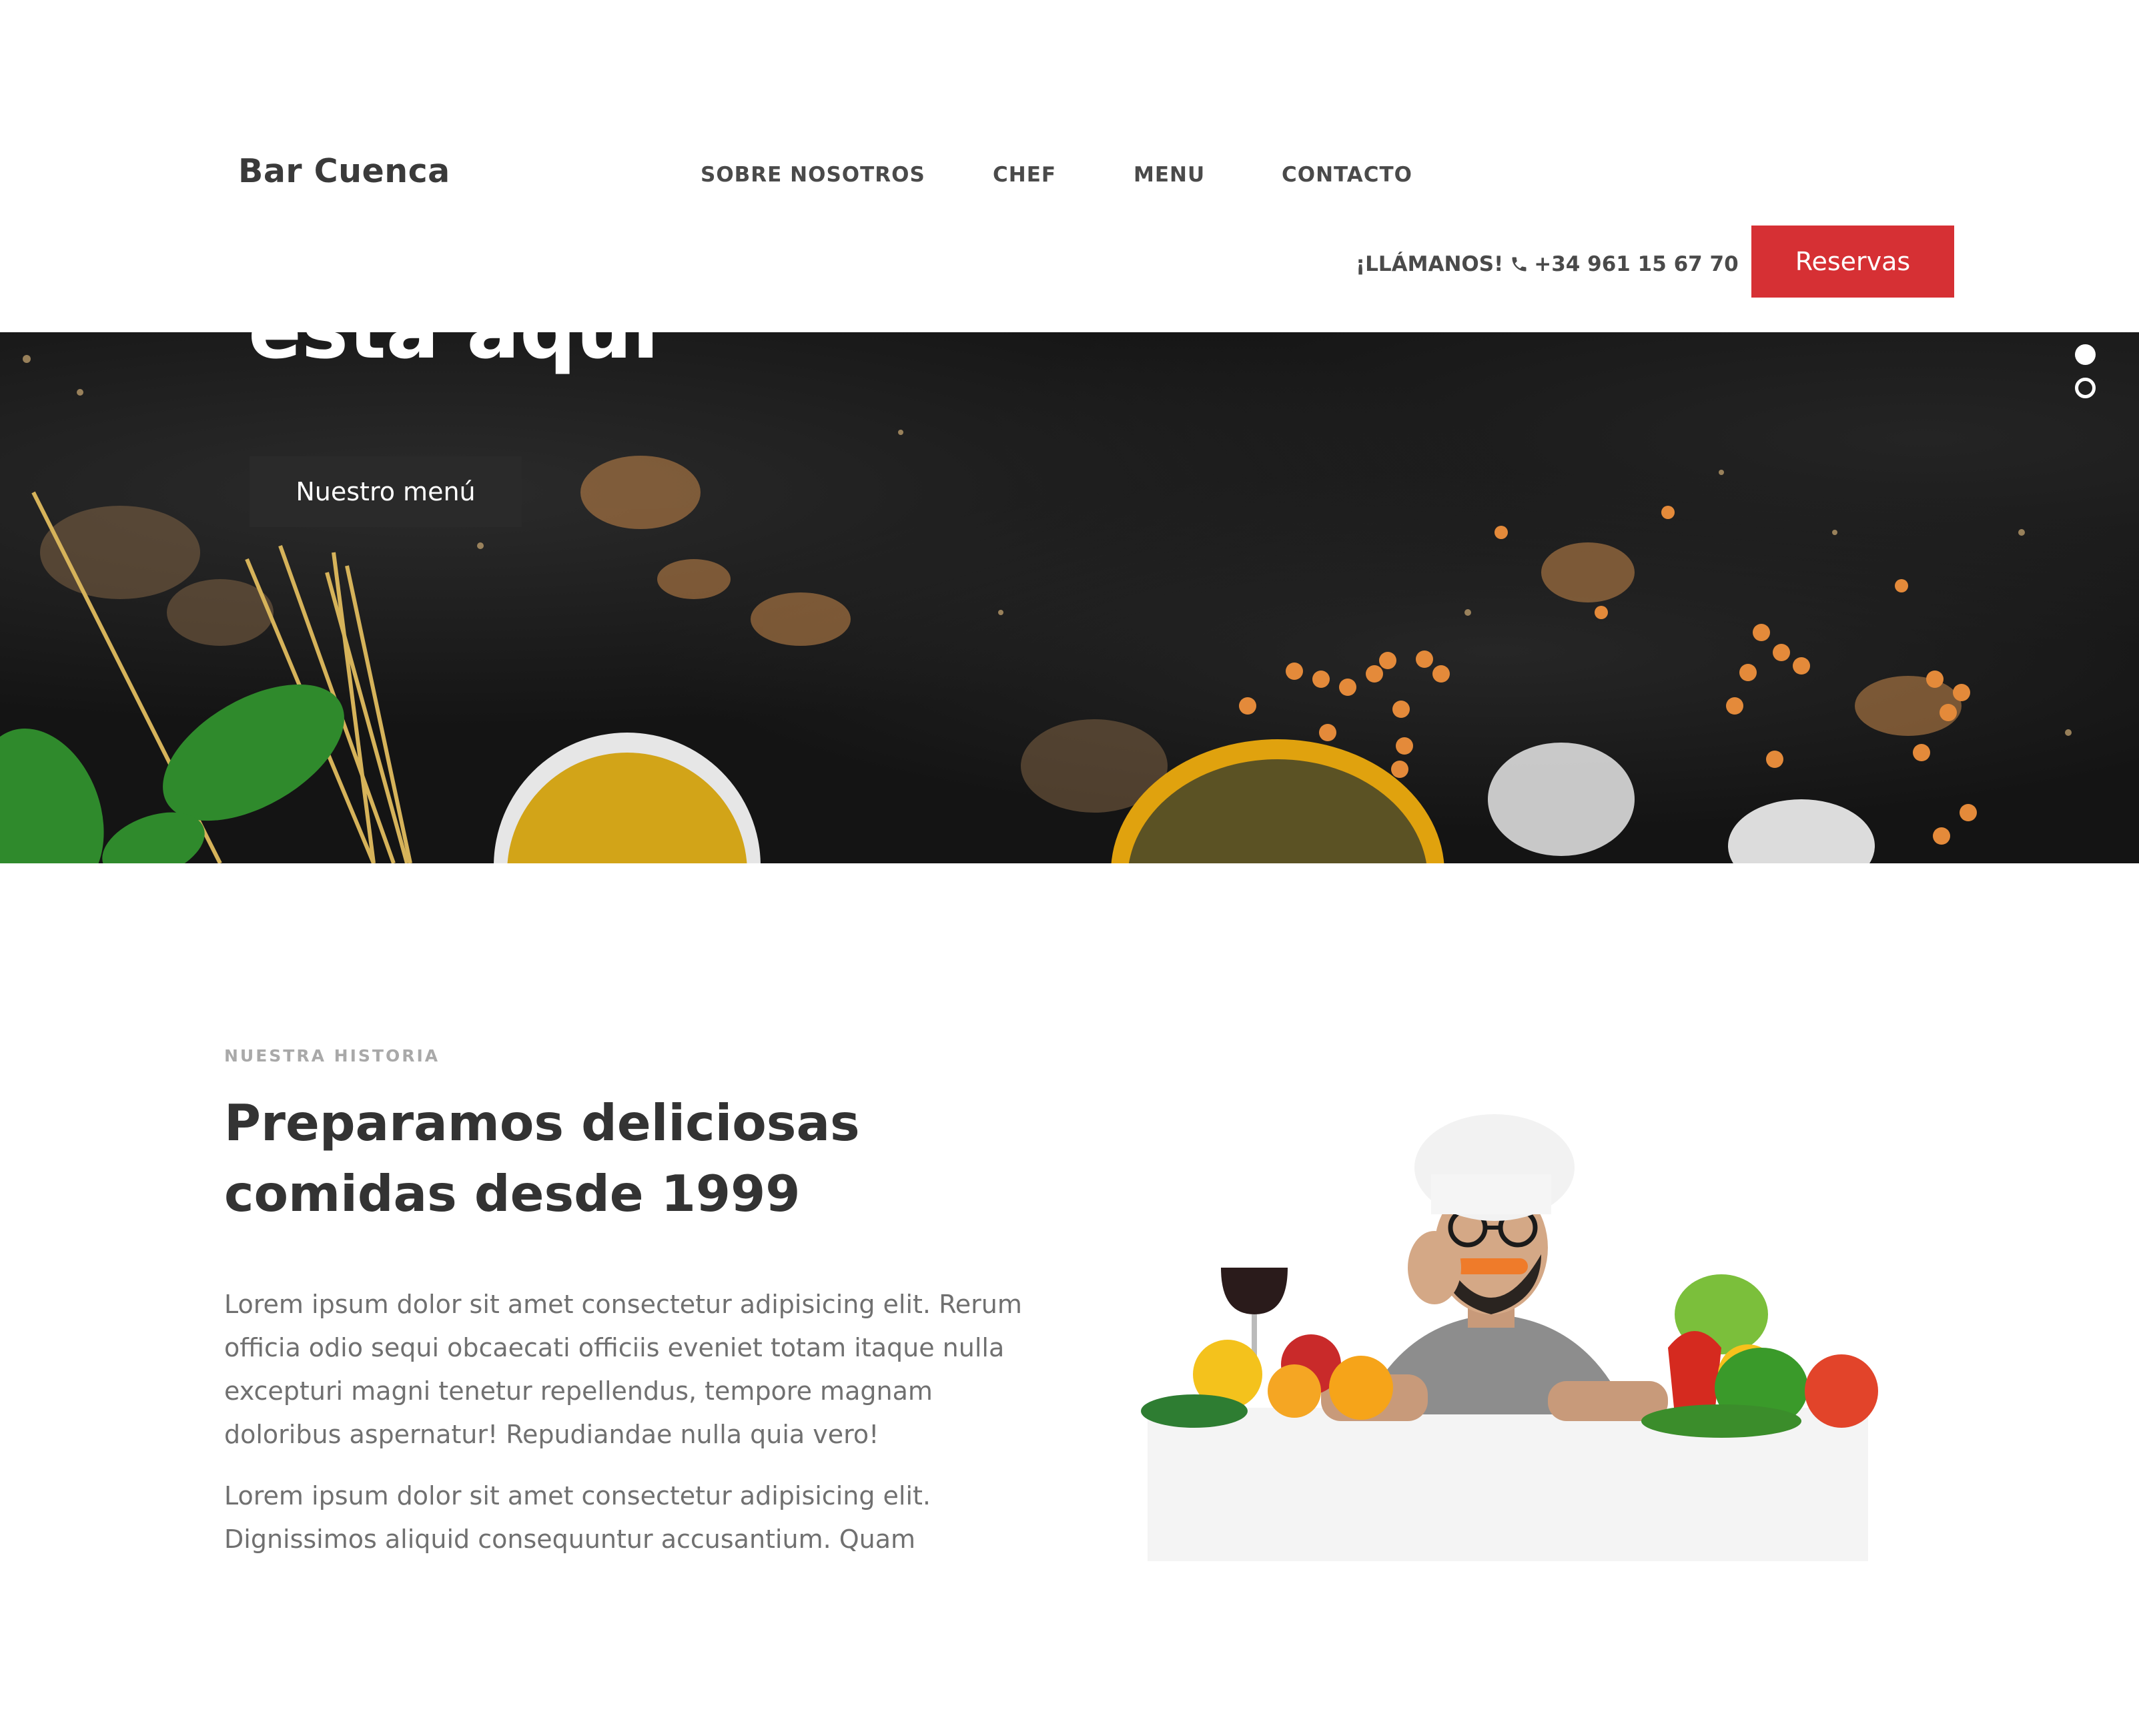 Image resolution: width=2139 pixels, height=1736 pixels. What do you see at coordinates (1519, 264) in the screenshot?
I see `phone-icon` at bounding box center [1519, 264].